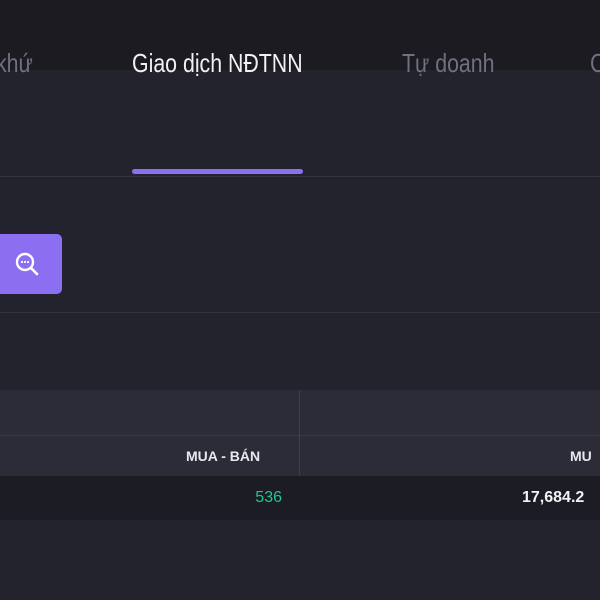 This screenshot has height=600, width=600. What do you see at coordinates (217, 53) in the screenshot?
I see `tab-foreign-investor-trading: Giao dịch NĐTNN` at bounding box center [217, 53].